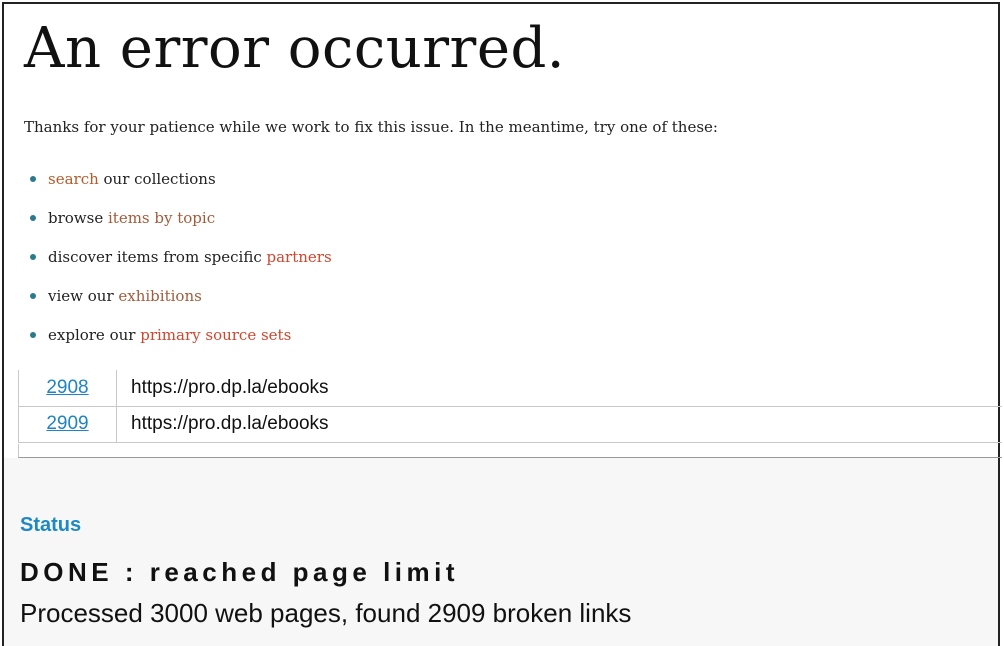 The image size is (1004, 646). I want to click on suggestion-item-source-sets: explore our primary source sets, so click(180, 341).